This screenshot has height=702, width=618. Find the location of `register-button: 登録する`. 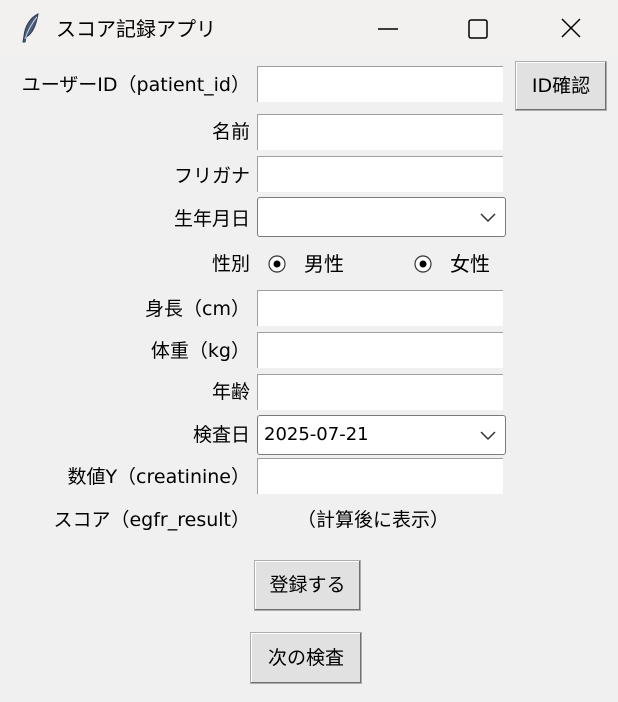

register-button: 登録する is located at coordinates (307, 585).